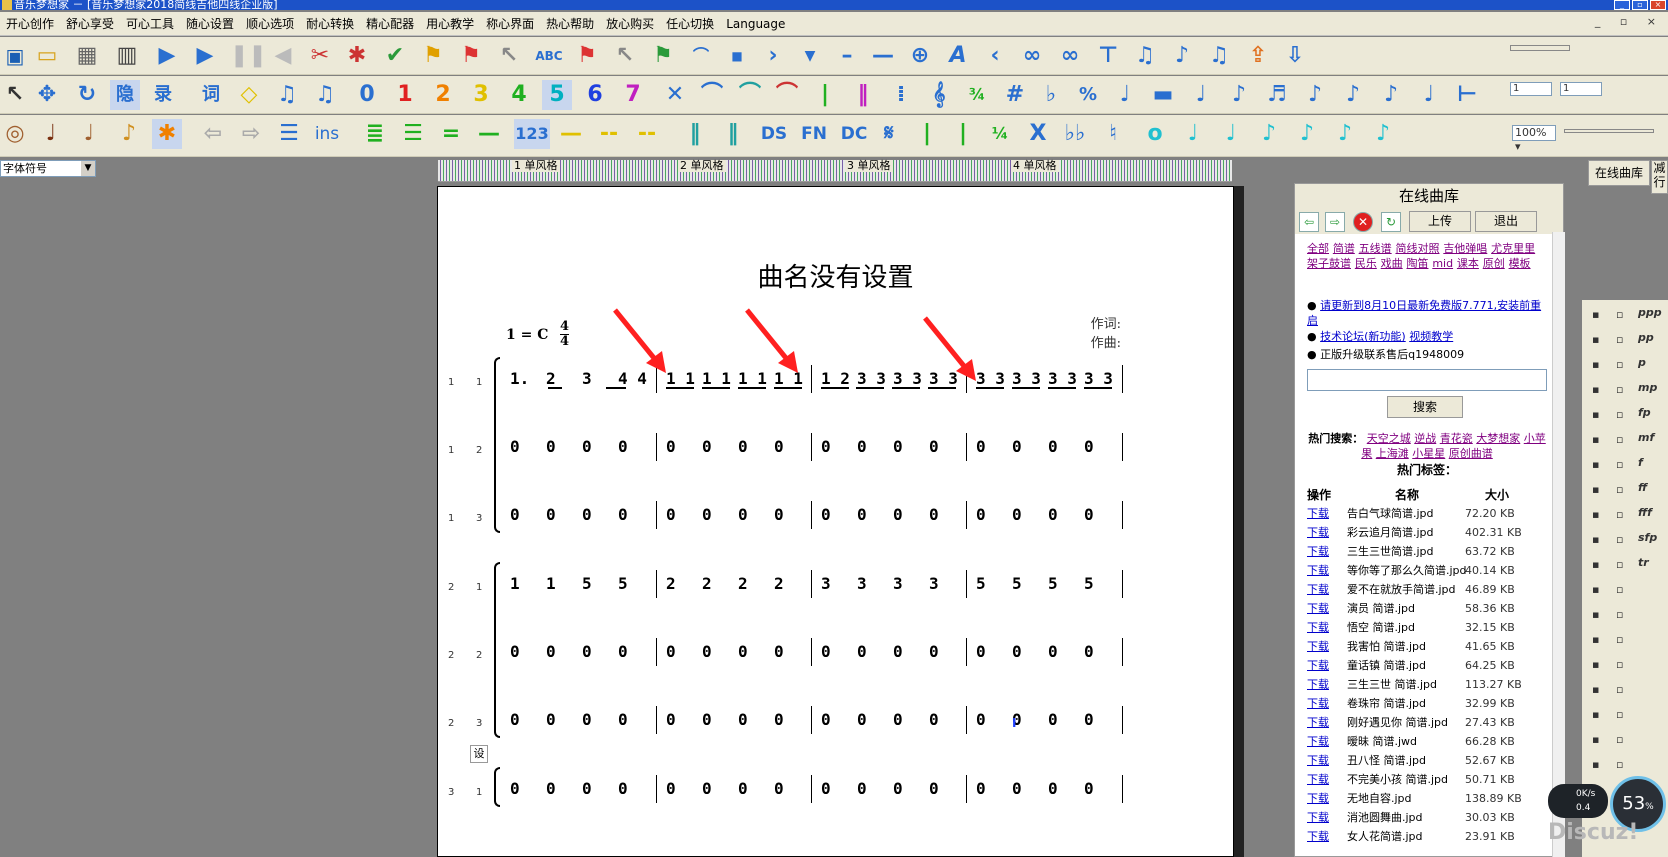  I want to click on song-title: 曲名没有设置, so click(835, 275).